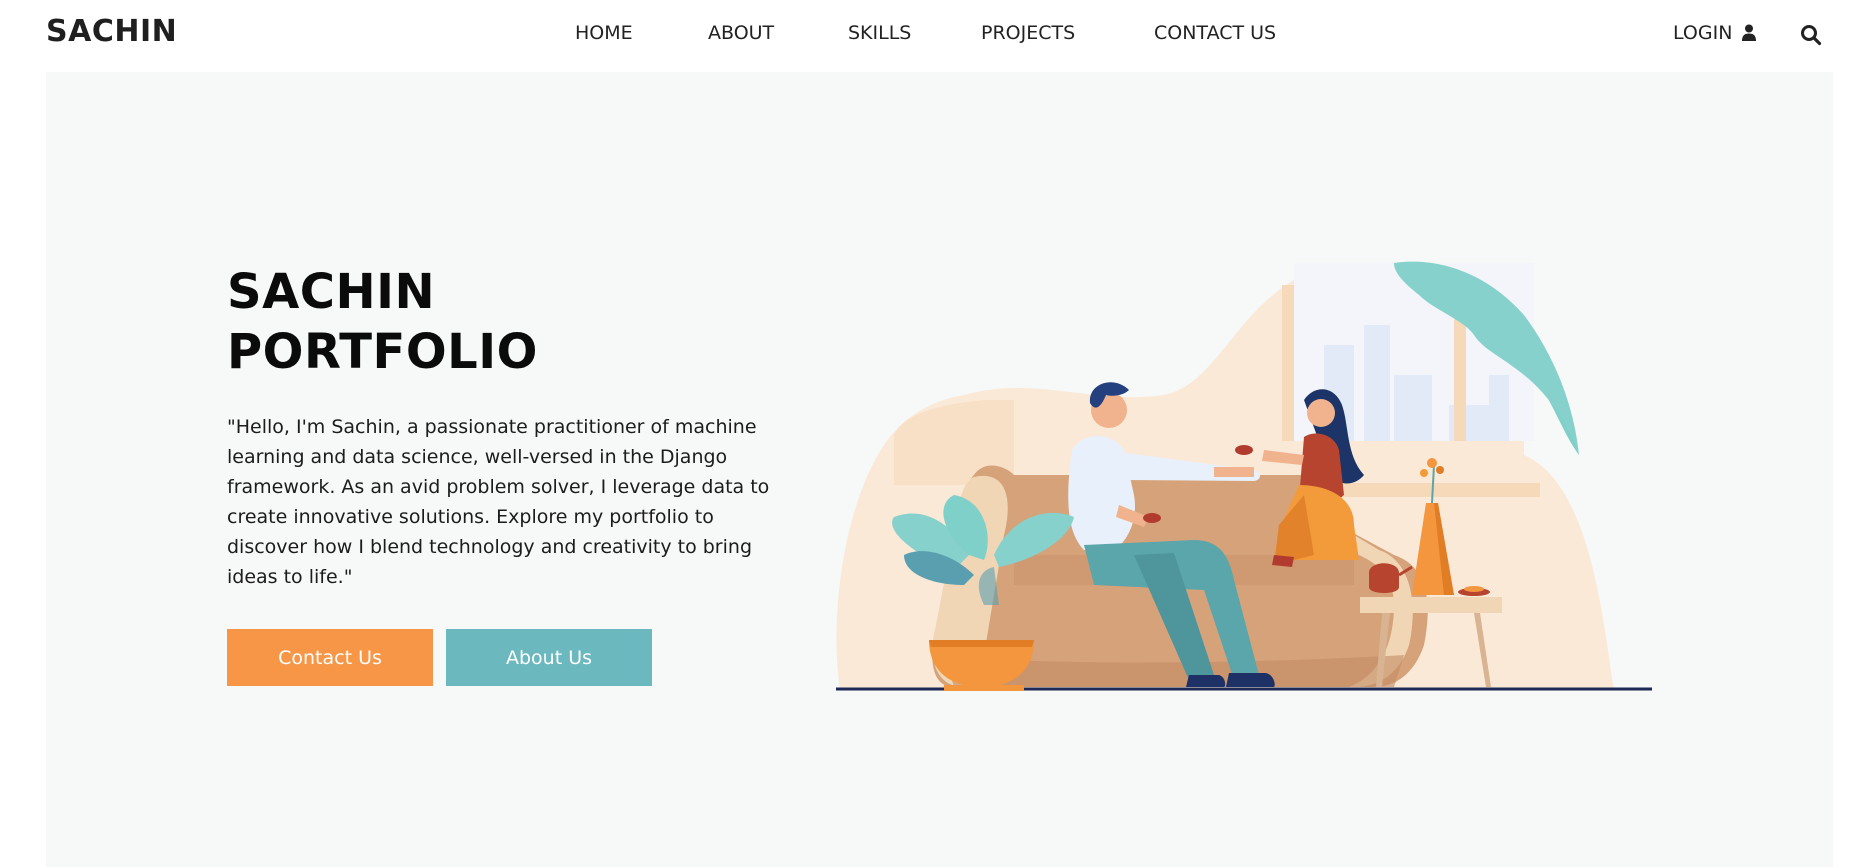  Describe the element at coordinates (1215, 33) in the screenshot. I see `nav-contact-us: CONTACT US` at that location.